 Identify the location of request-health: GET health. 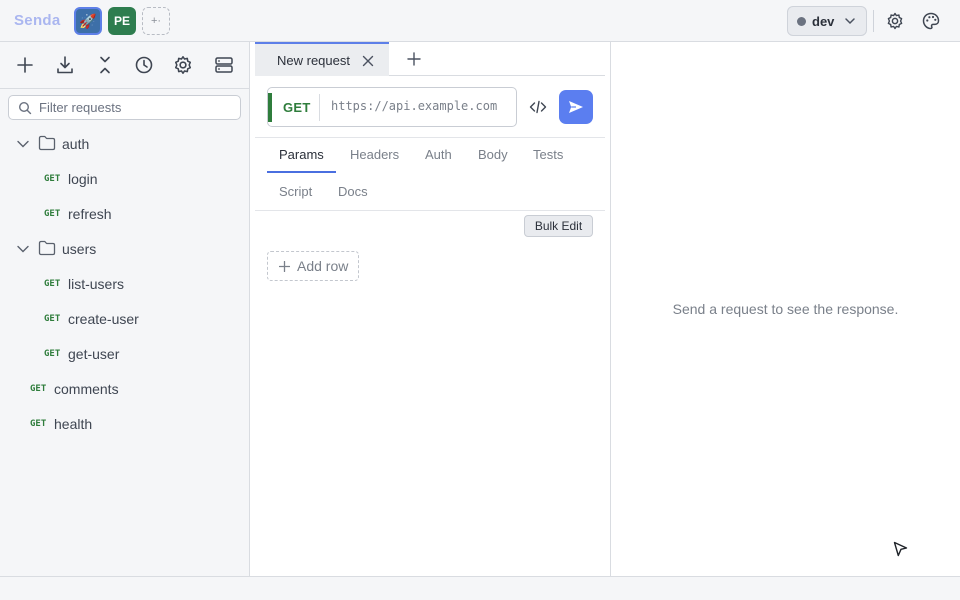
(124, 423).